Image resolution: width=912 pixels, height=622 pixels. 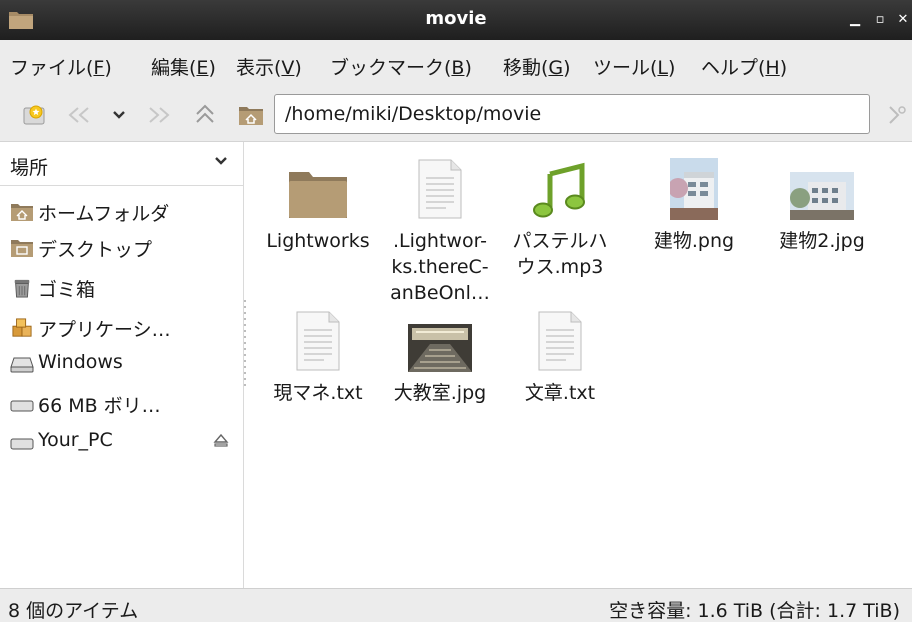 I want to click on up-button, so click(x=205, y=115).